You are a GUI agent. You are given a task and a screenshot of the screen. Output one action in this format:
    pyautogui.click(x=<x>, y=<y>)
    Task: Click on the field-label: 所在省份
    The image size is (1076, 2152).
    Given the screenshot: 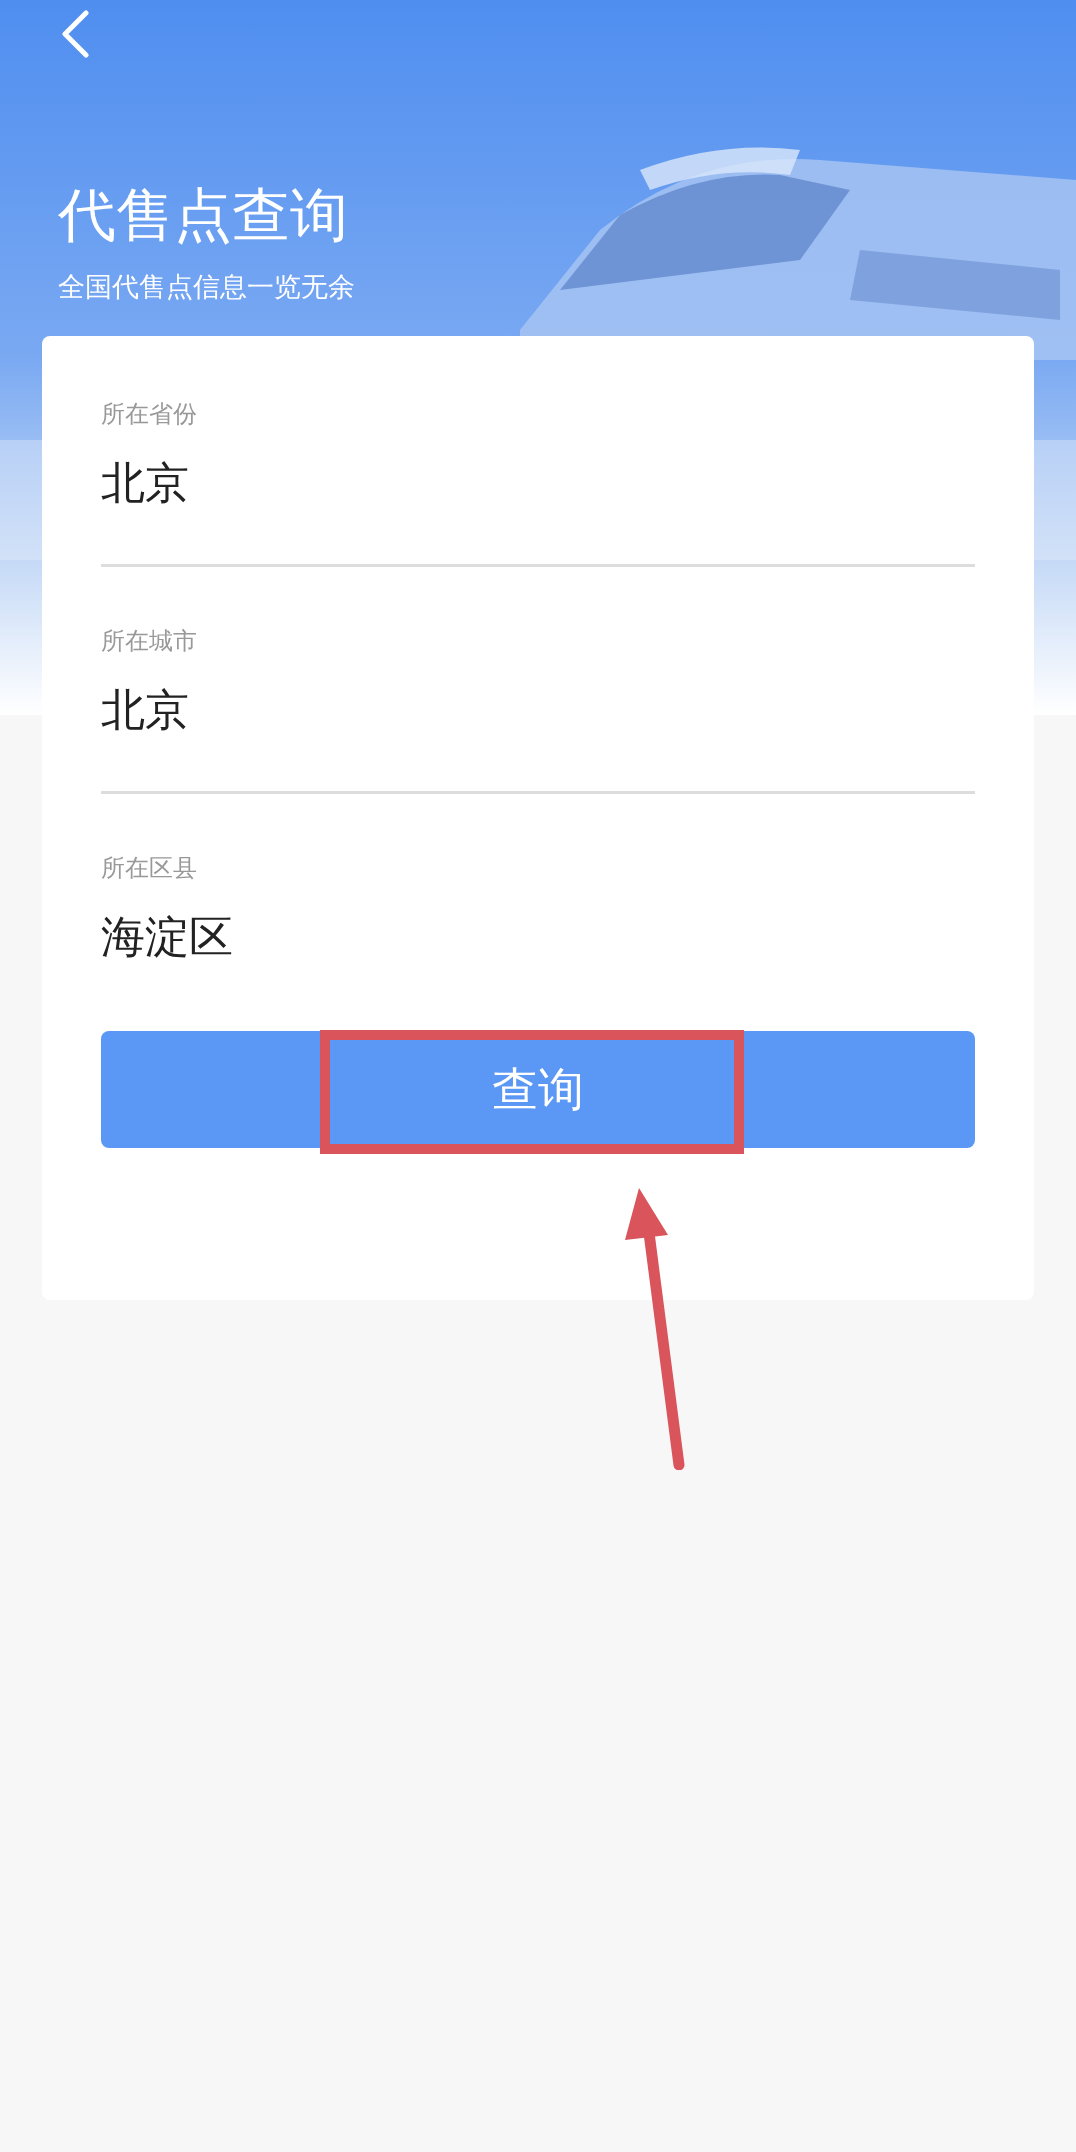 What is the action you would take?
    pyautogui.click(x=149, y=414)
    